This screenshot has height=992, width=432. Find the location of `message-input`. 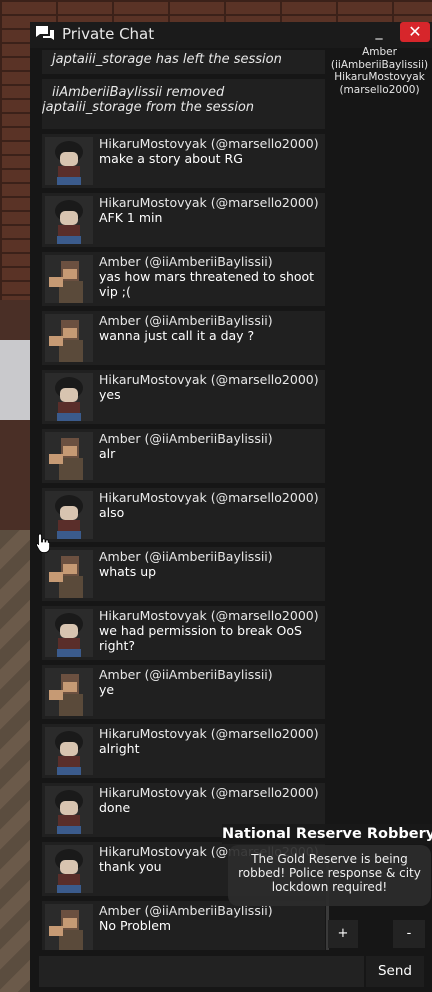

message-input is located at coordinates (201, 971).